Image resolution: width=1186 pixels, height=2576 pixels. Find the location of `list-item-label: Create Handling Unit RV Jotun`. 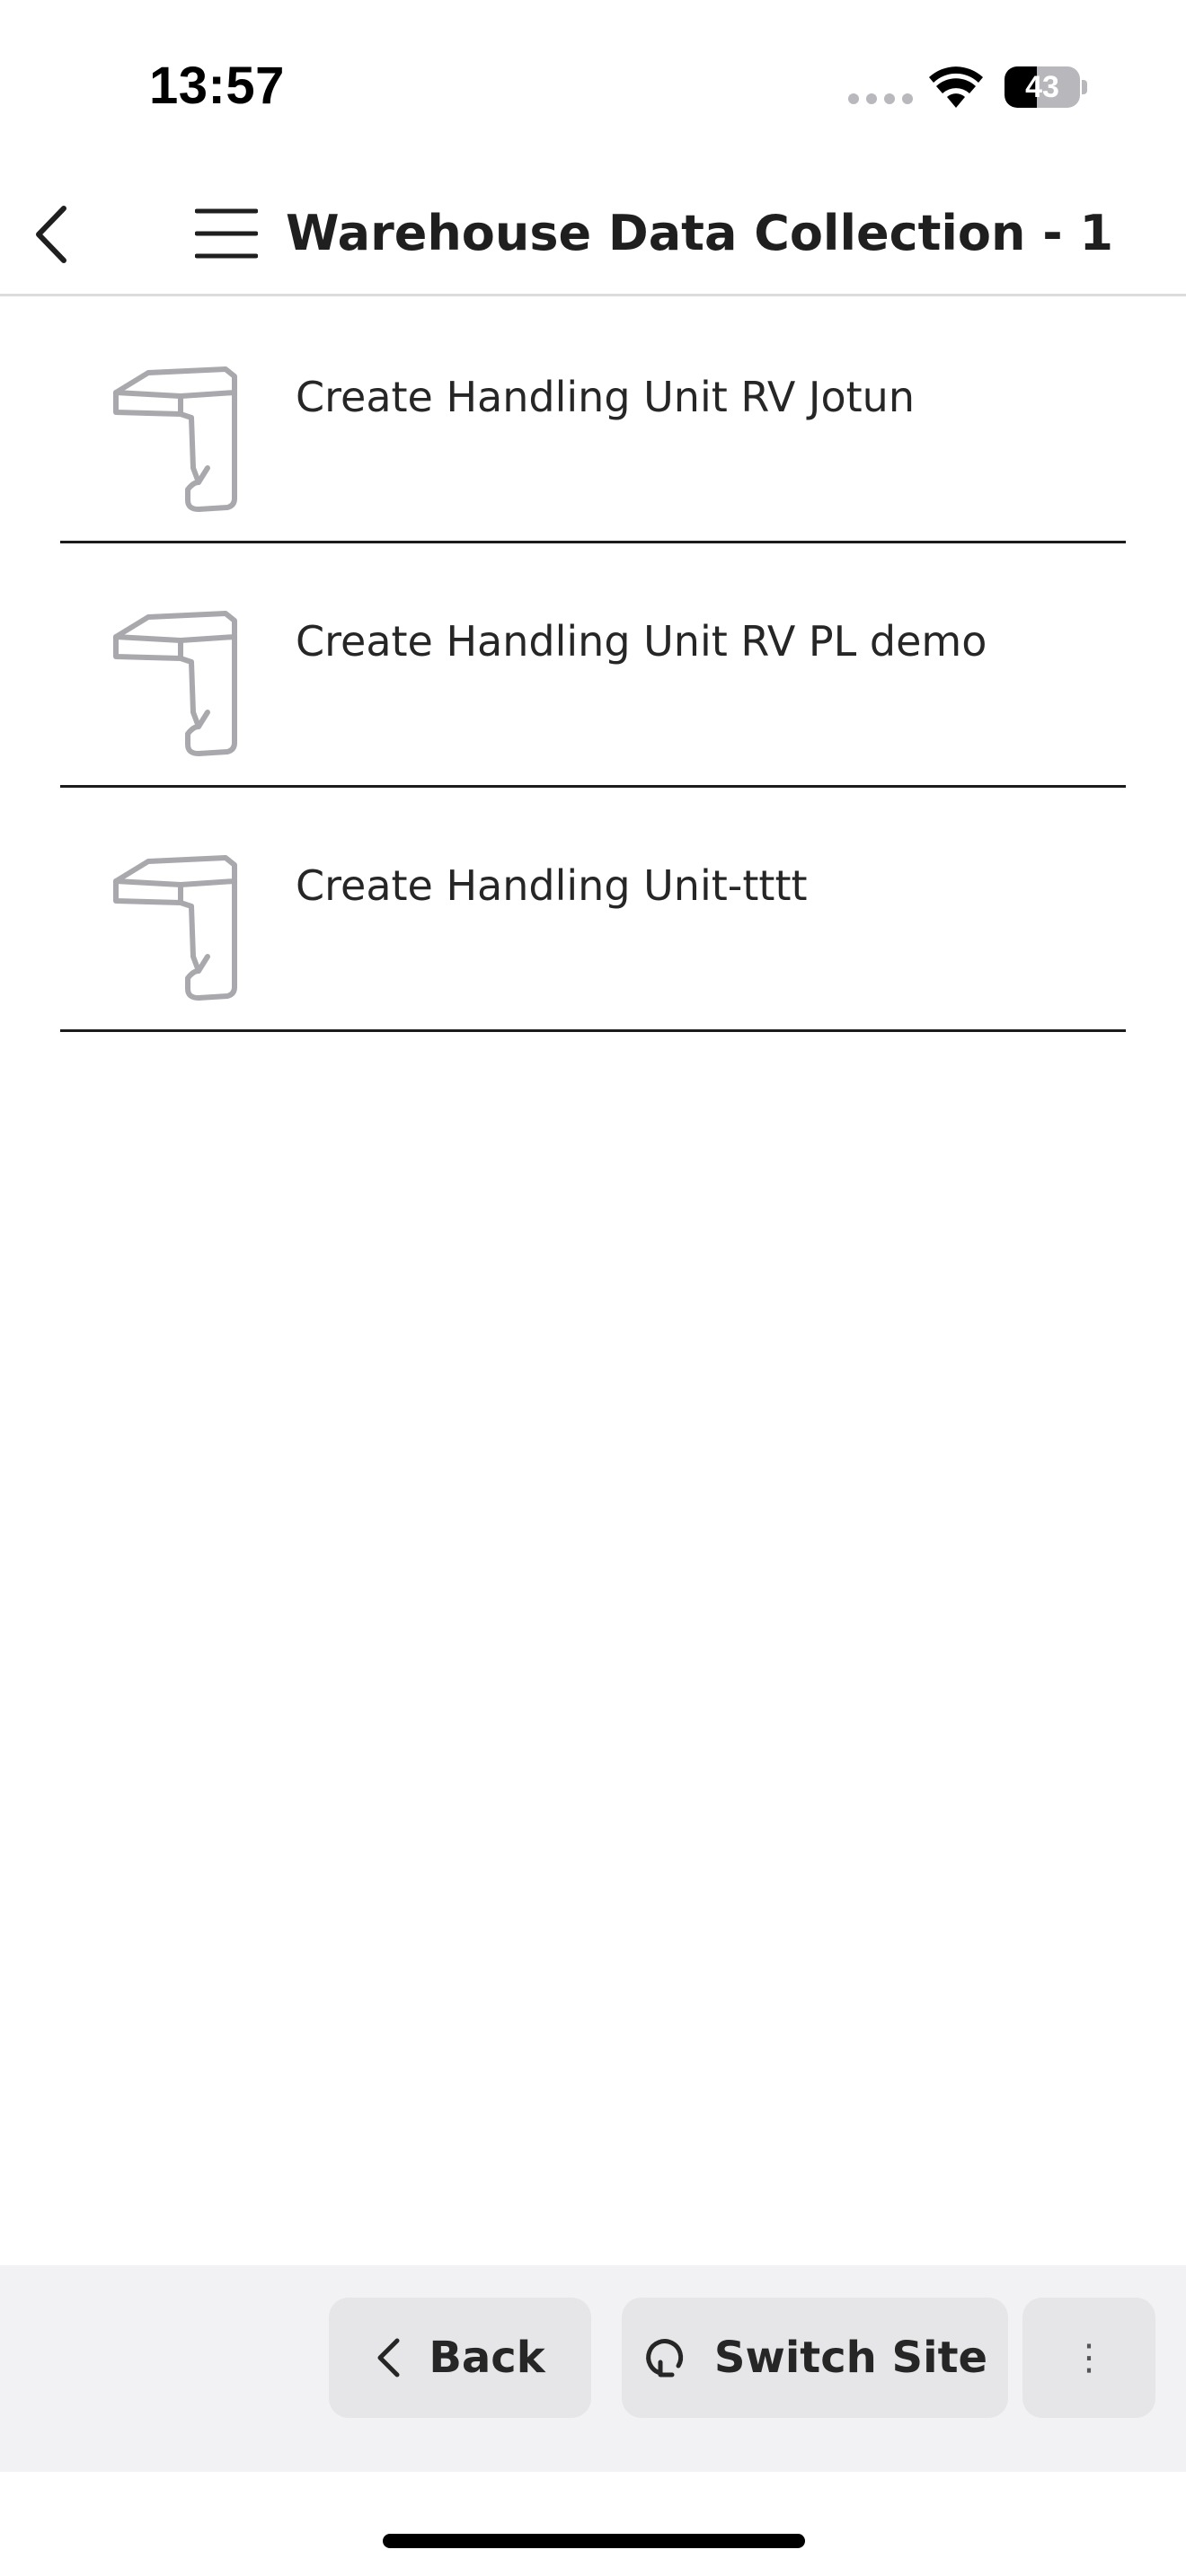

list-item-label: Create Handling Unit RV Jotun is located at coordinates (605, 397).